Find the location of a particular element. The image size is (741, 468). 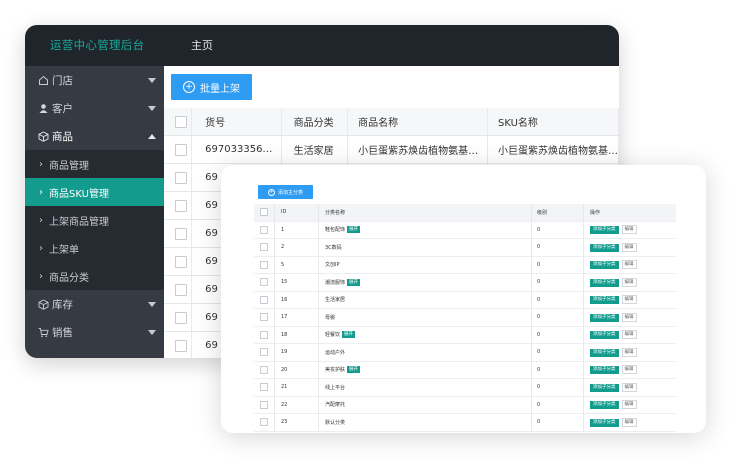

sidebar-subitem-sku-management: › 商品SKU管理 is located at coordinates (94, 192).